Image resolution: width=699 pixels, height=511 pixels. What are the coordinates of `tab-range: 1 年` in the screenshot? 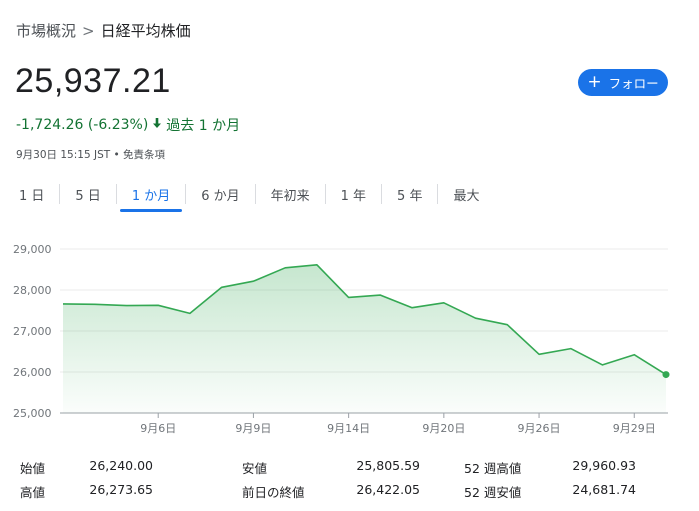 It's located at (353, 196).